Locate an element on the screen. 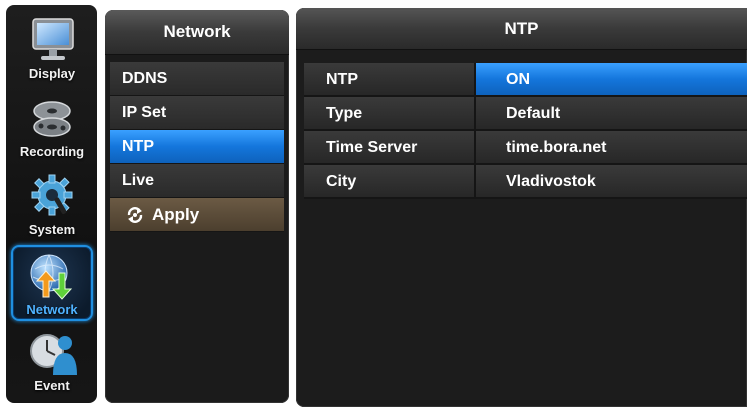 The image size is (747, 407). main-category-bar: Display Recording System Network Event is located at coordinates (51, 204).